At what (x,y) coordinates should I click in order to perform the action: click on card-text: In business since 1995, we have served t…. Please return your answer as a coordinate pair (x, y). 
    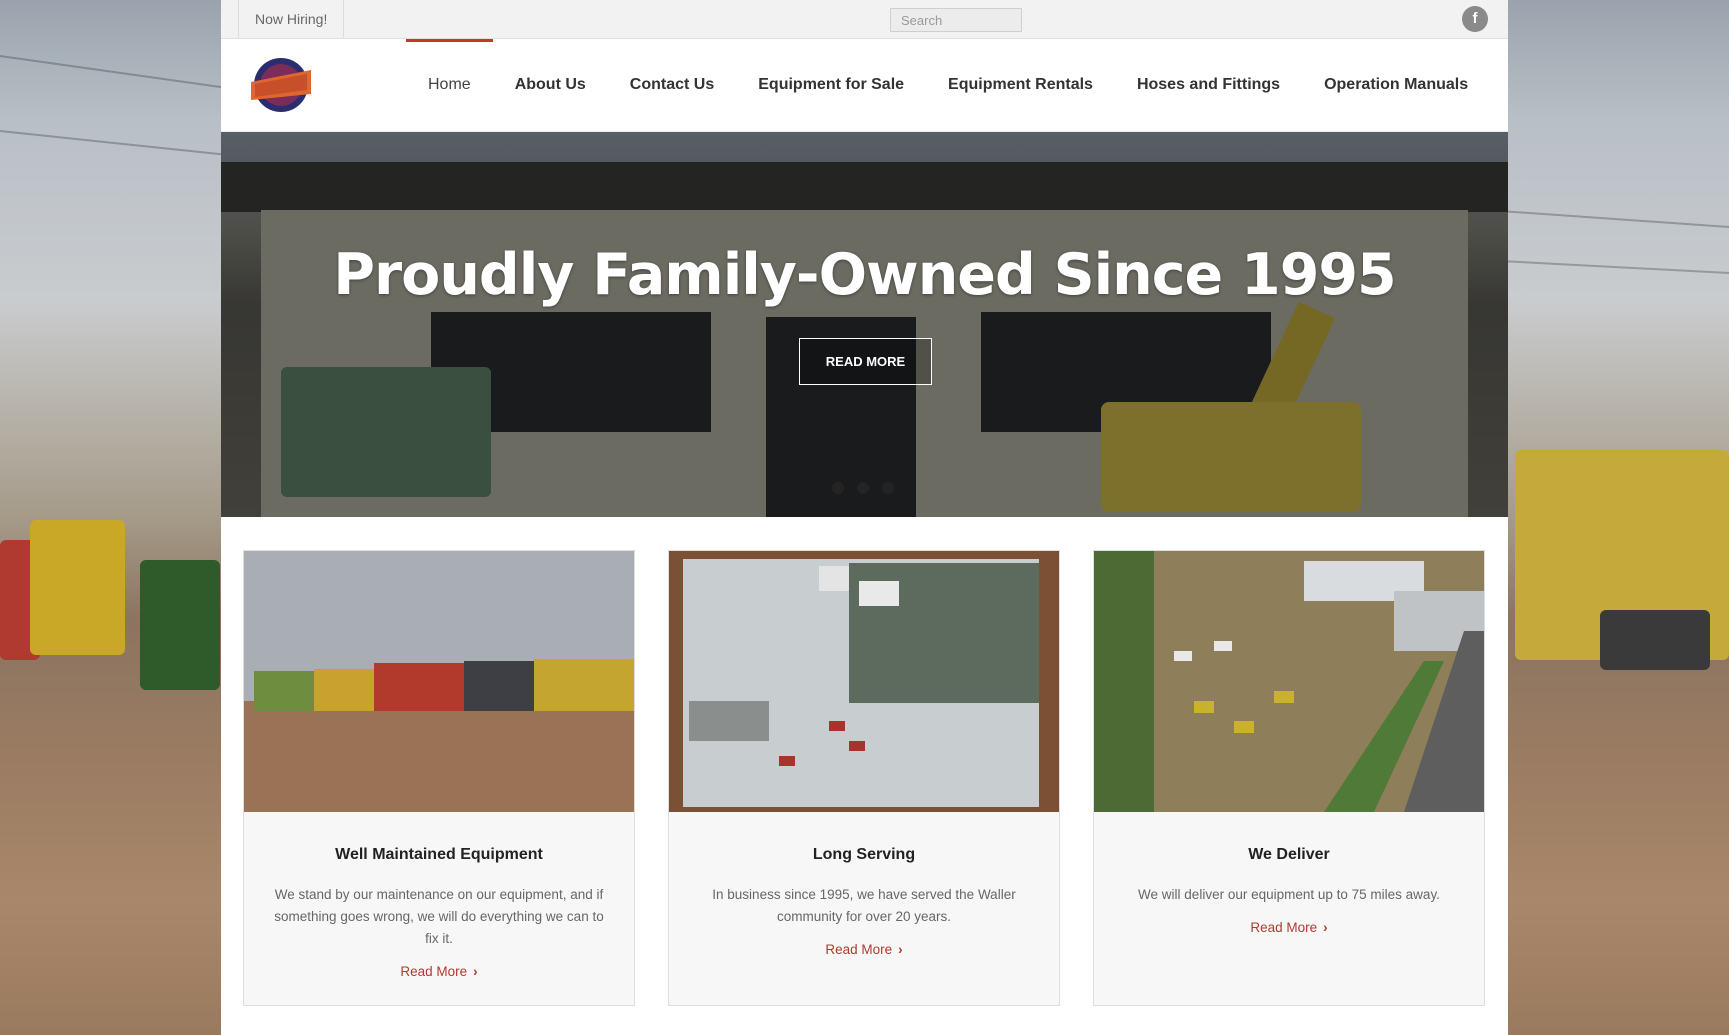
    Looking at the image, I should click on (864, 905).